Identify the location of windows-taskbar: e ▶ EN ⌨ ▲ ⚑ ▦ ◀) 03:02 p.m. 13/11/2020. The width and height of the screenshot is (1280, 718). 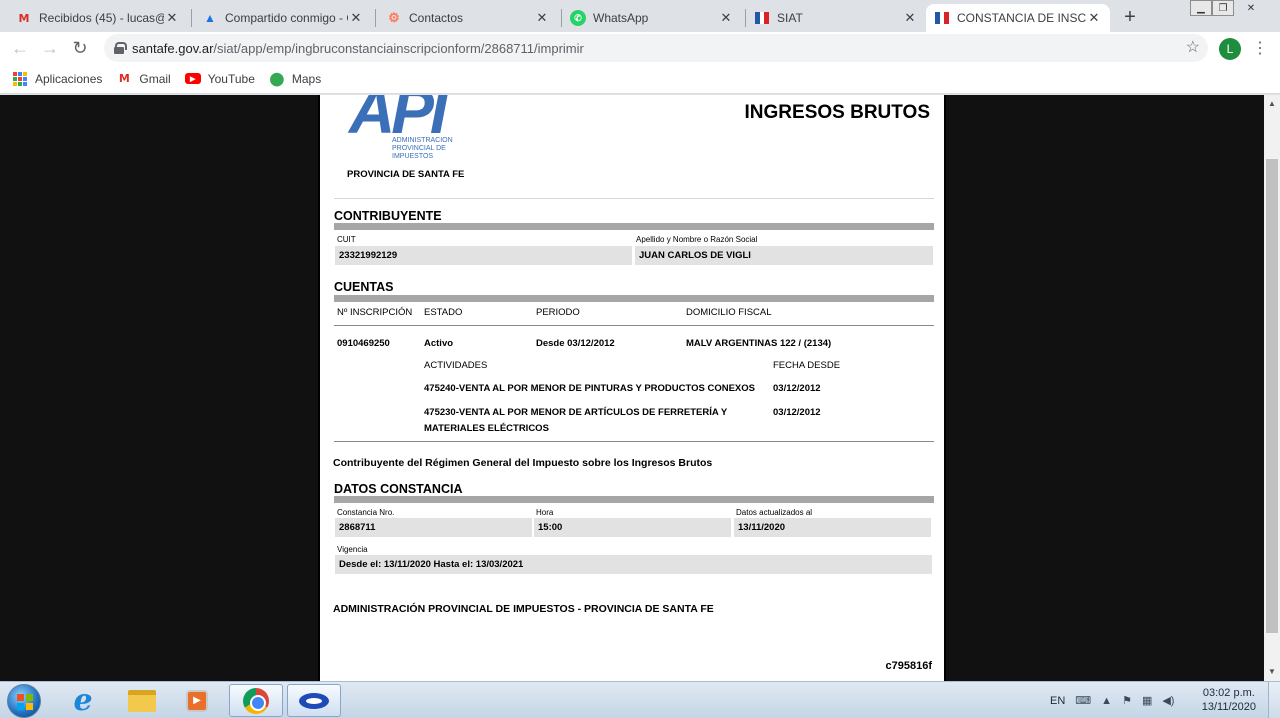
(640, 699).